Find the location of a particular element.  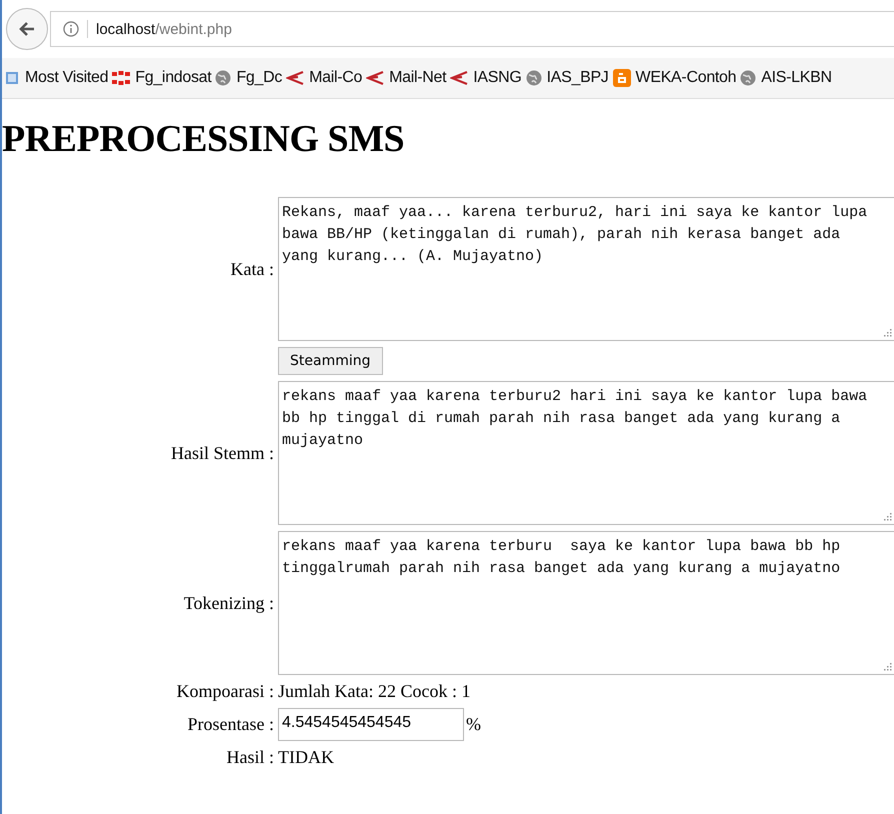

field-label: Tokenizing : is located at coordinates (228, 603).